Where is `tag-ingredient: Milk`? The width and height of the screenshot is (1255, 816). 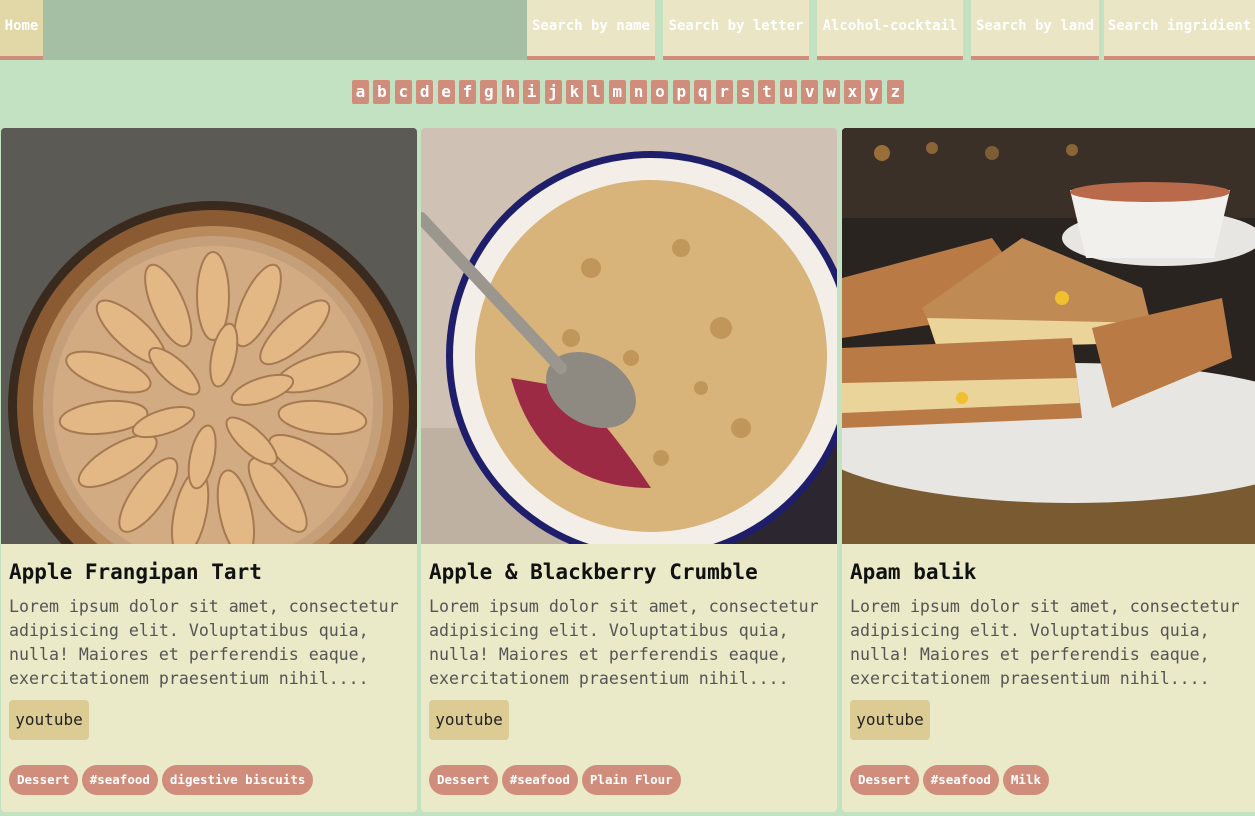
tag-ingredient: Milk is located at coordinates (1026, 780).